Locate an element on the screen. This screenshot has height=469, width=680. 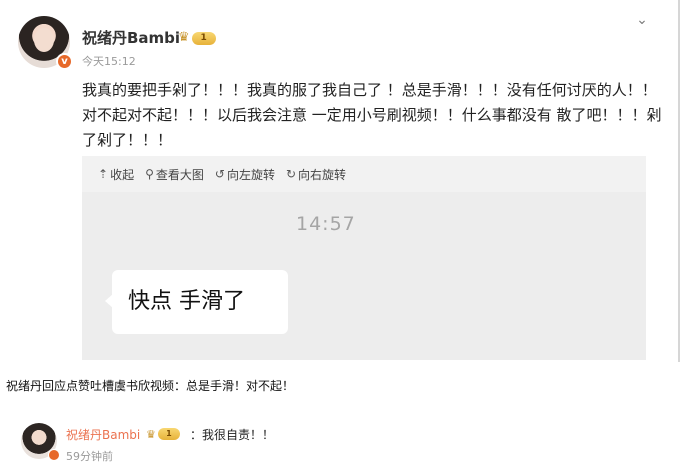
vip-badge: ♛ 1 is located at coordinates (198, 38).